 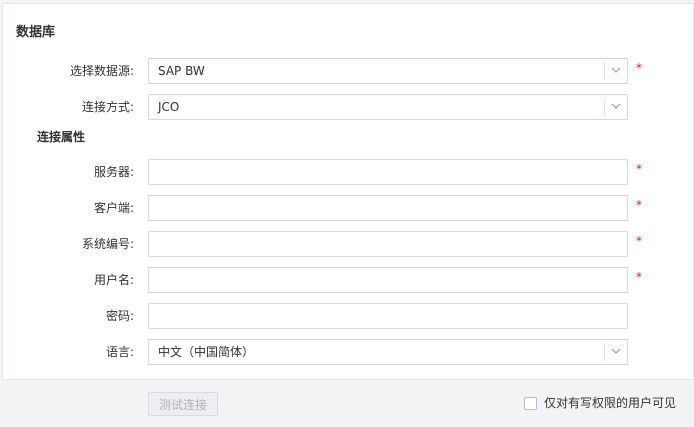 What do you see at coordinates (36, 32) in the screenshot?
I see `page-title: 数据库` at bounding box center [36, 32].